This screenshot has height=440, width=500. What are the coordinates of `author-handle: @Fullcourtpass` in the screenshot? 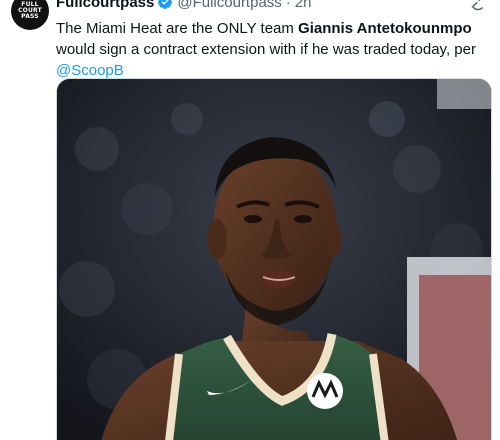 It's located at (229, 5).